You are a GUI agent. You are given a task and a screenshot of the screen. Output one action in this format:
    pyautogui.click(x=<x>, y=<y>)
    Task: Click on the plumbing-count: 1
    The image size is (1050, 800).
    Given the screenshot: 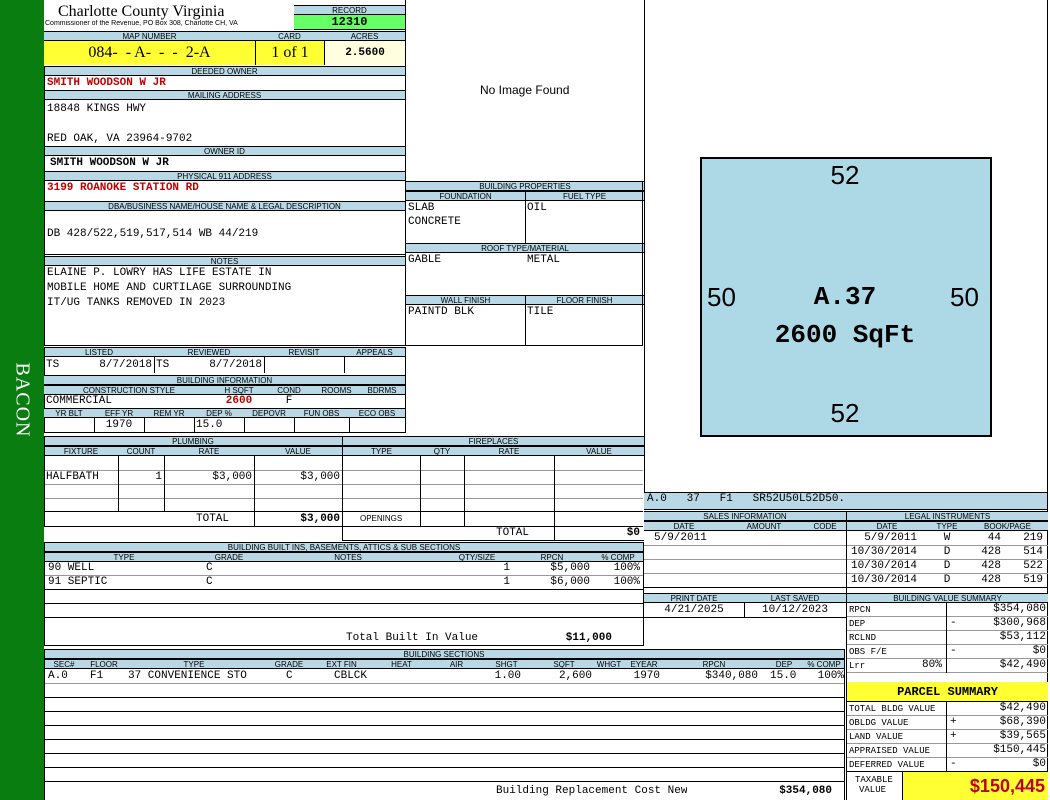 What is the action you would take?
    pyautogui.click(x=158, y=477)
    